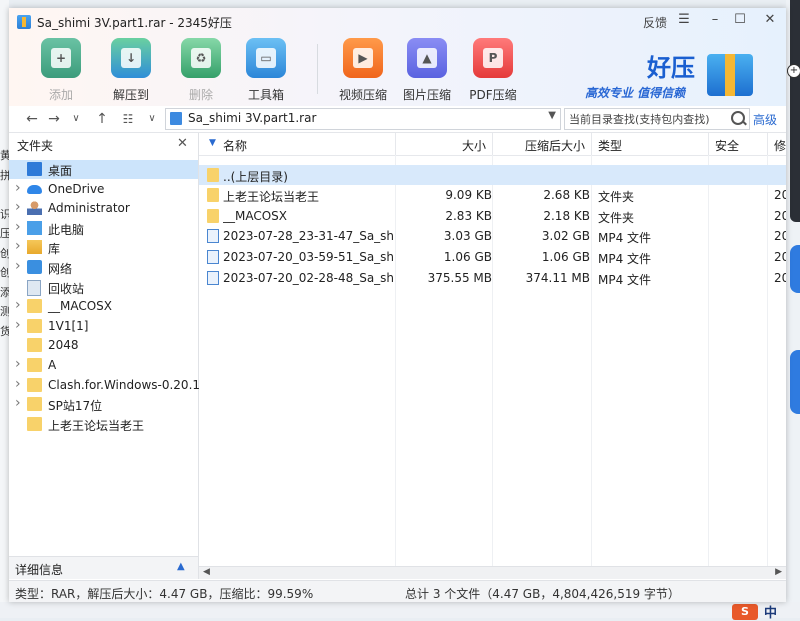  What do you see at coordinates (103, 365) in the screenshot?
I see `tree-item: › A` at bounding box center [103, 365].